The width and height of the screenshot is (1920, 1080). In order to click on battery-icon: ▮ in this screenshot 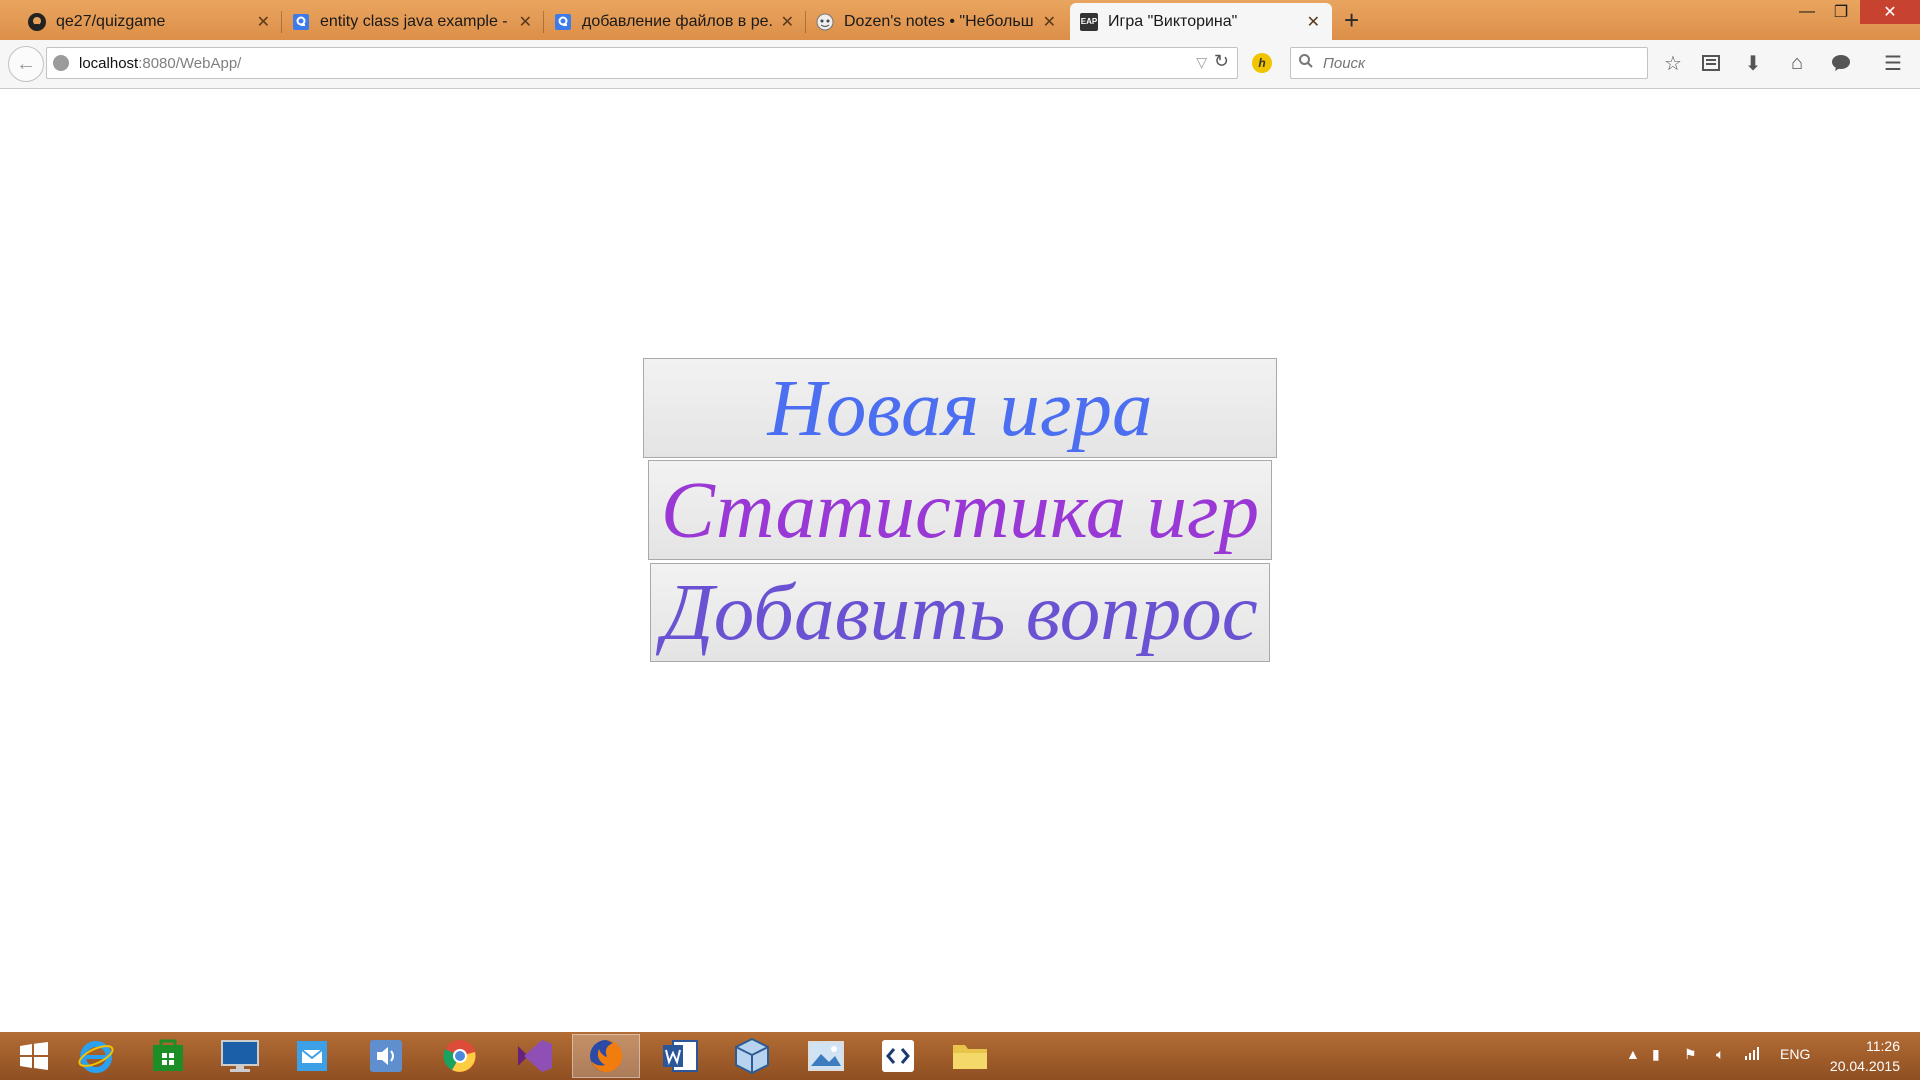, I will do `click(1656, 1054)`.